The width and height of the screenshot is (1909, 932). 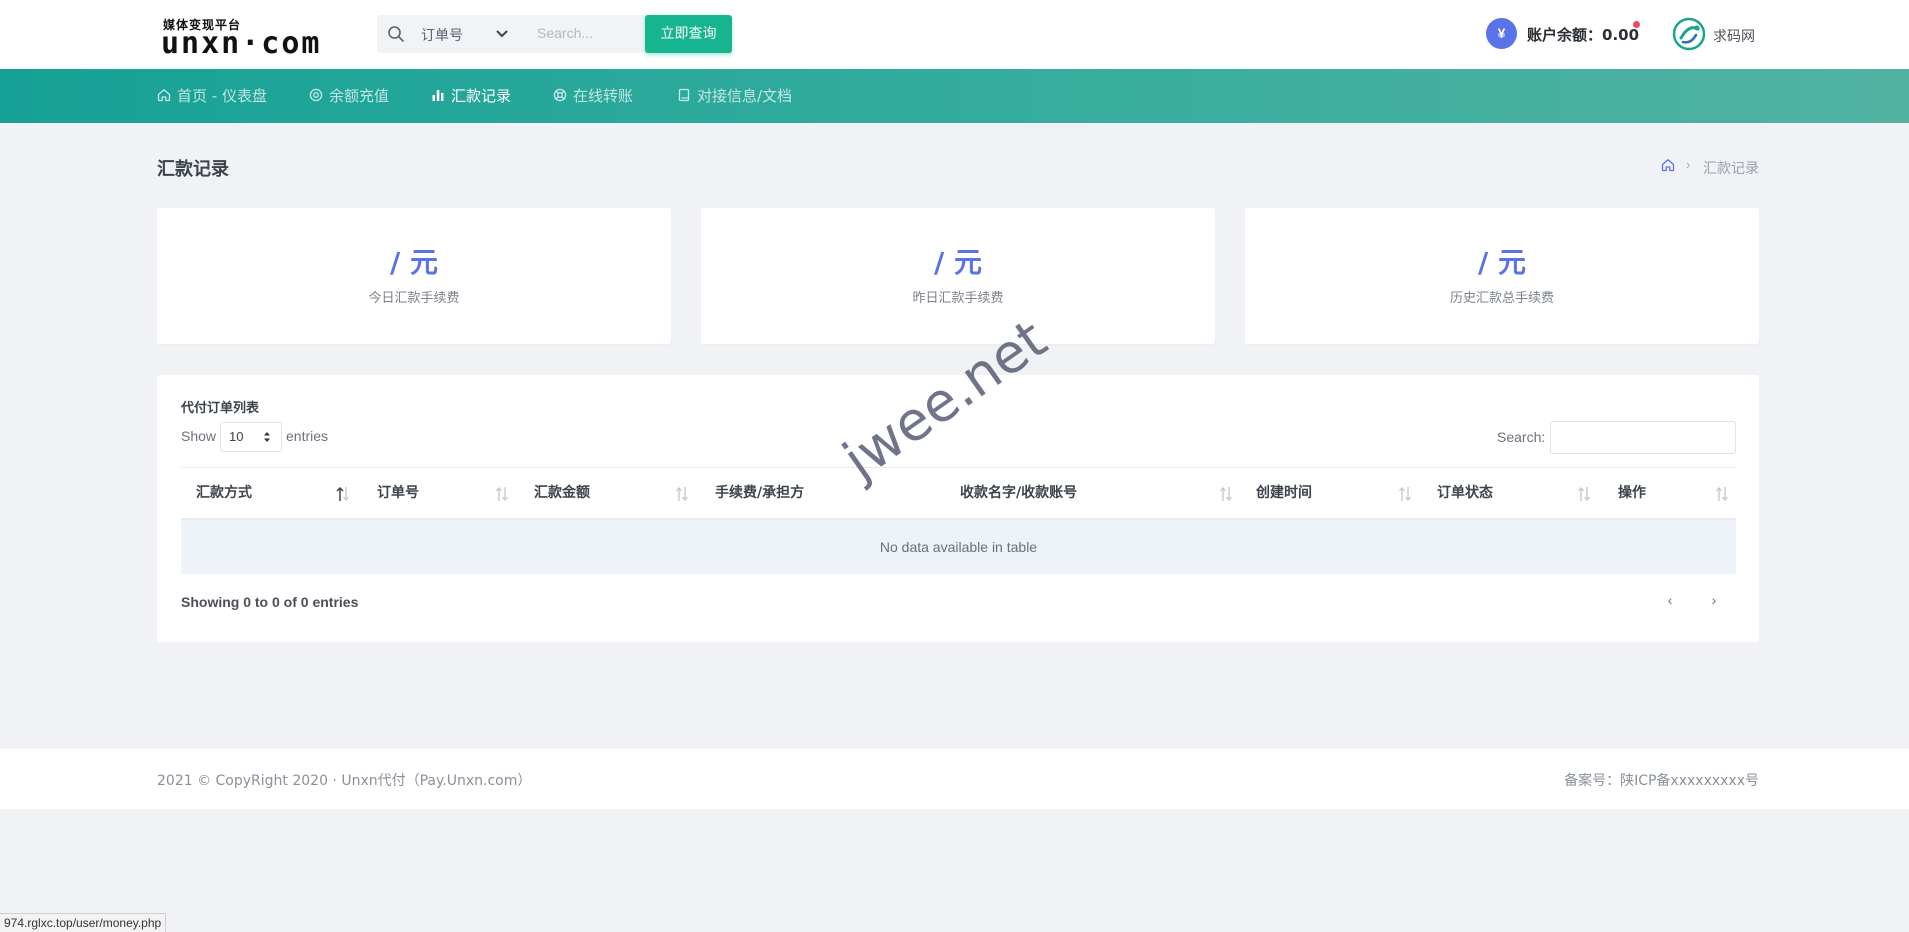 I want to click on show-label: Show, so click(x=199, y=436).